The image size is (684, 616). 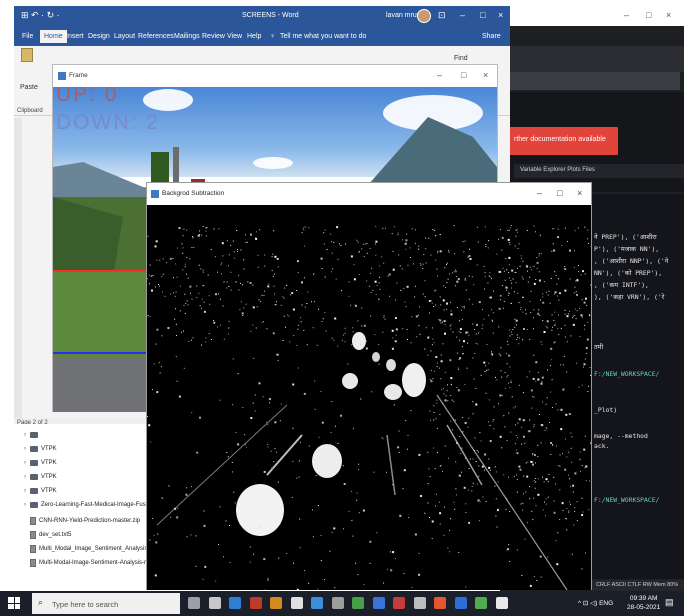 I want to click on system-tray: ^ ⊡ ◁) ENG, so click(x=595, y=603).